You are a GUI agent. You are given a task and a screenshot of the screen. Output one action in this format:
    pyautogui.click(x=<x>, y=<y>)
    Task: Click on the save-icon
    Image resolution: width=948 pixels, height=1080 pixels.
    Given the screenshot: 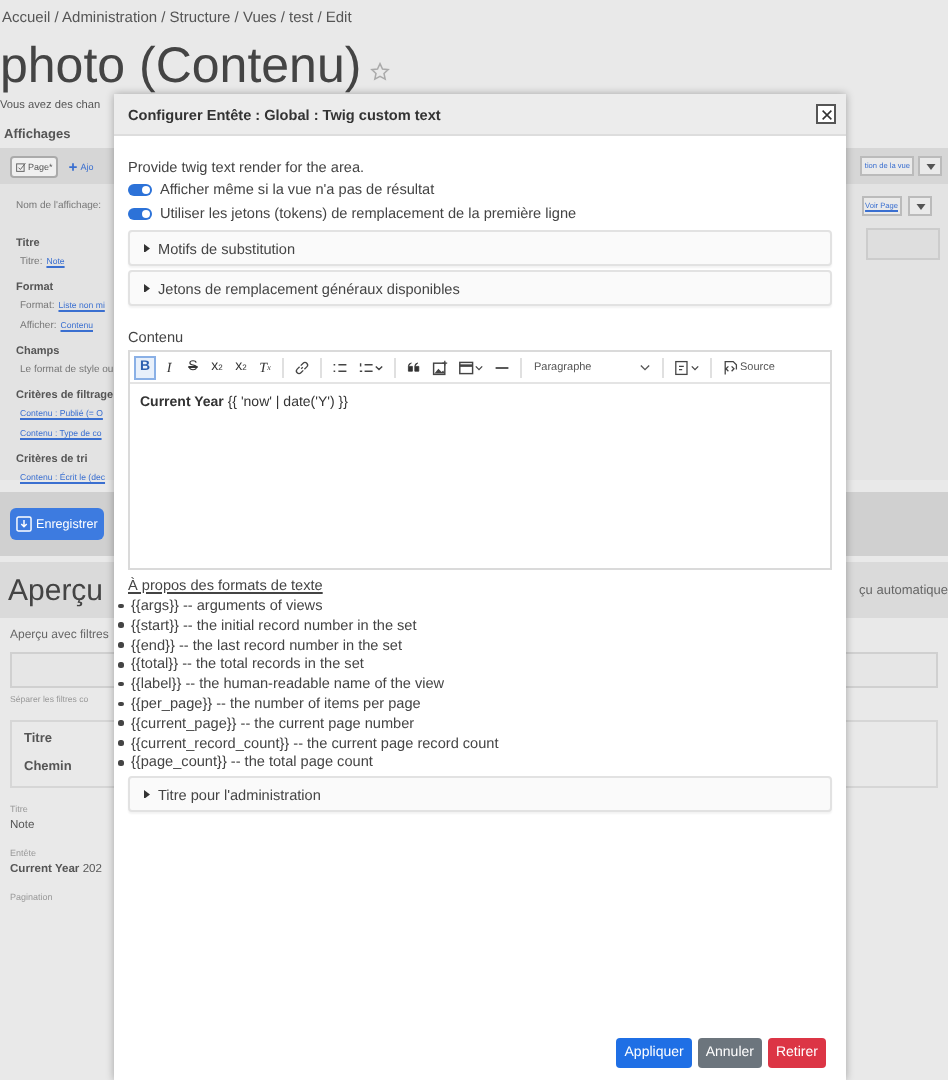 What is the action you would take?
    pyautogui.click(x=24, y=524)
    